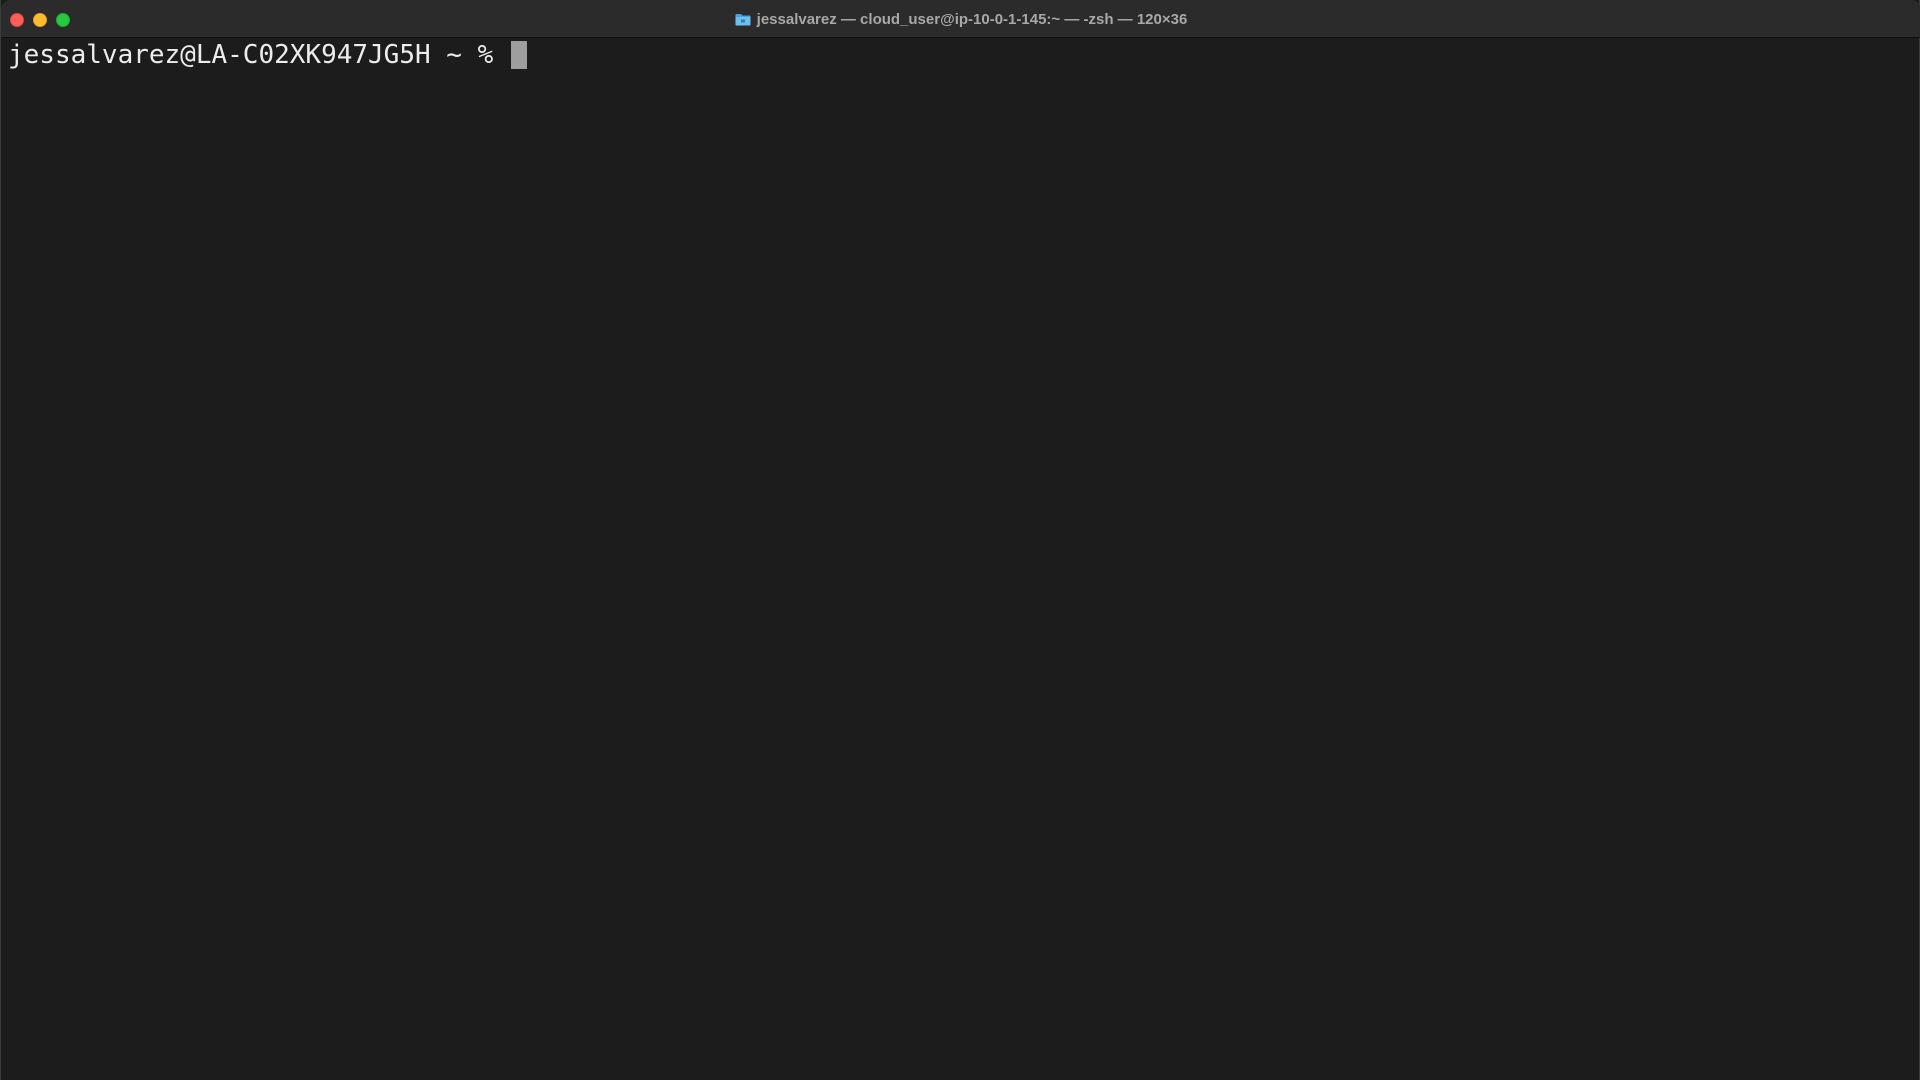 The width and height of the screenshot is (1920, 1080). Describe the element at coordinates (40, 20) in the screenshot. I see `minimize-button` at that location.